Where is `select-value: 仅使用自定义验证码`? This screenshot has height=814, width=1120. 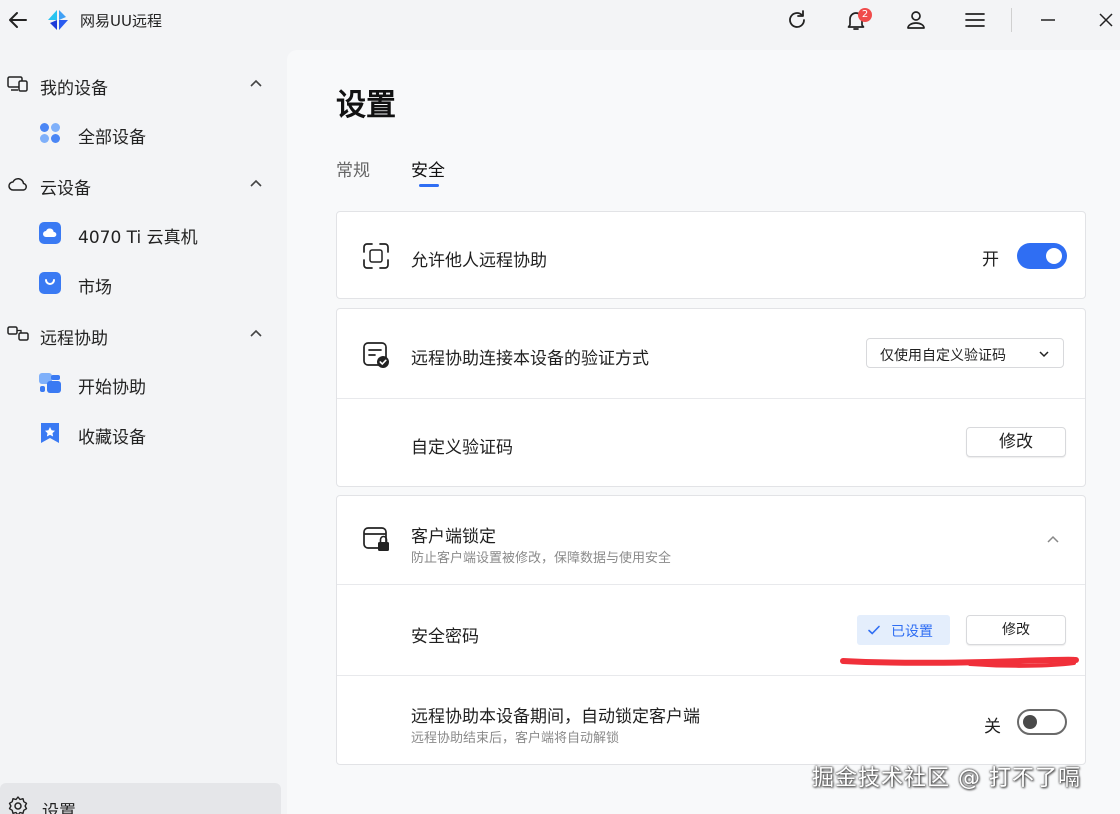 select-value: 仅使用自定义验证码 is located at coordinates (943, 356).